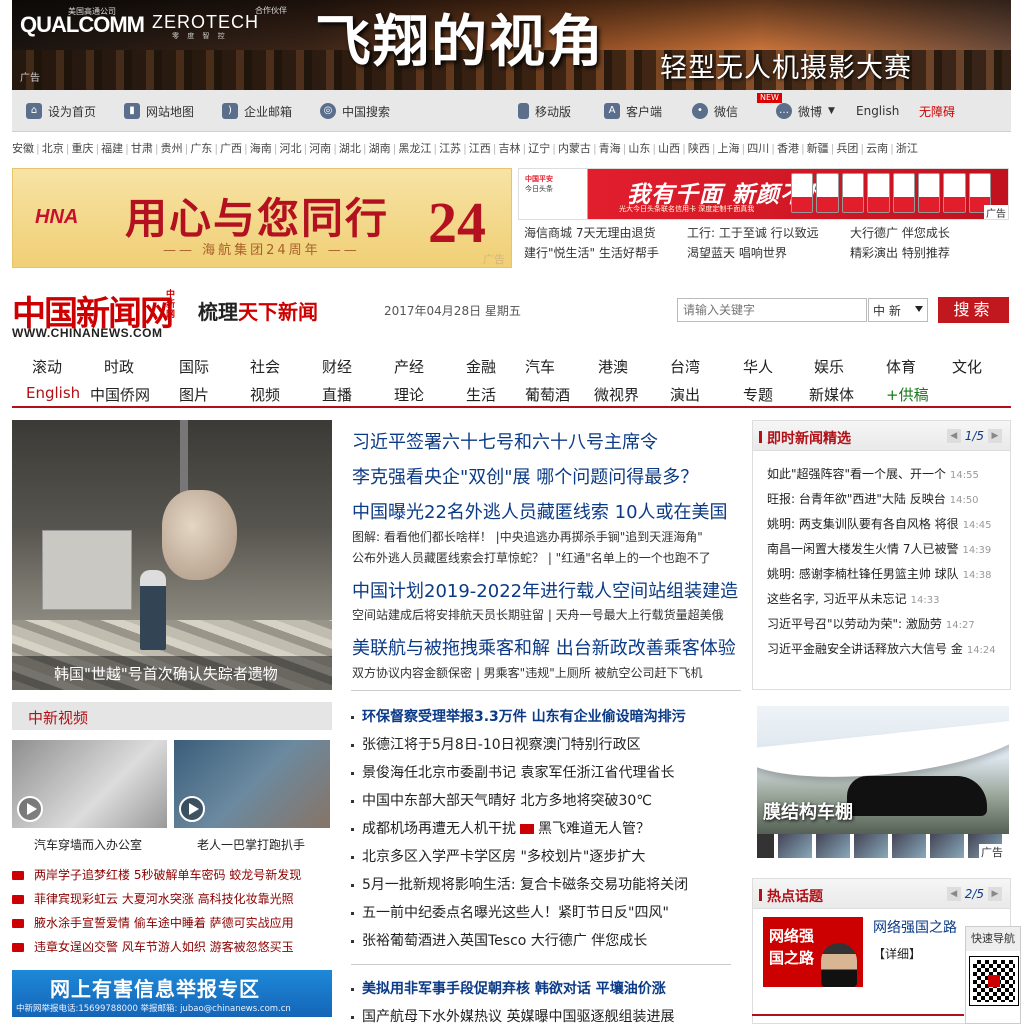 The width and height of the screenshot is (1024, 1024). Describe the element at coordinates (153, 898) in the screenshot. I see `video-list-item: 菲律宾现彩虹云 大夏河水突涨 高科技化妆靠光照` at that location.